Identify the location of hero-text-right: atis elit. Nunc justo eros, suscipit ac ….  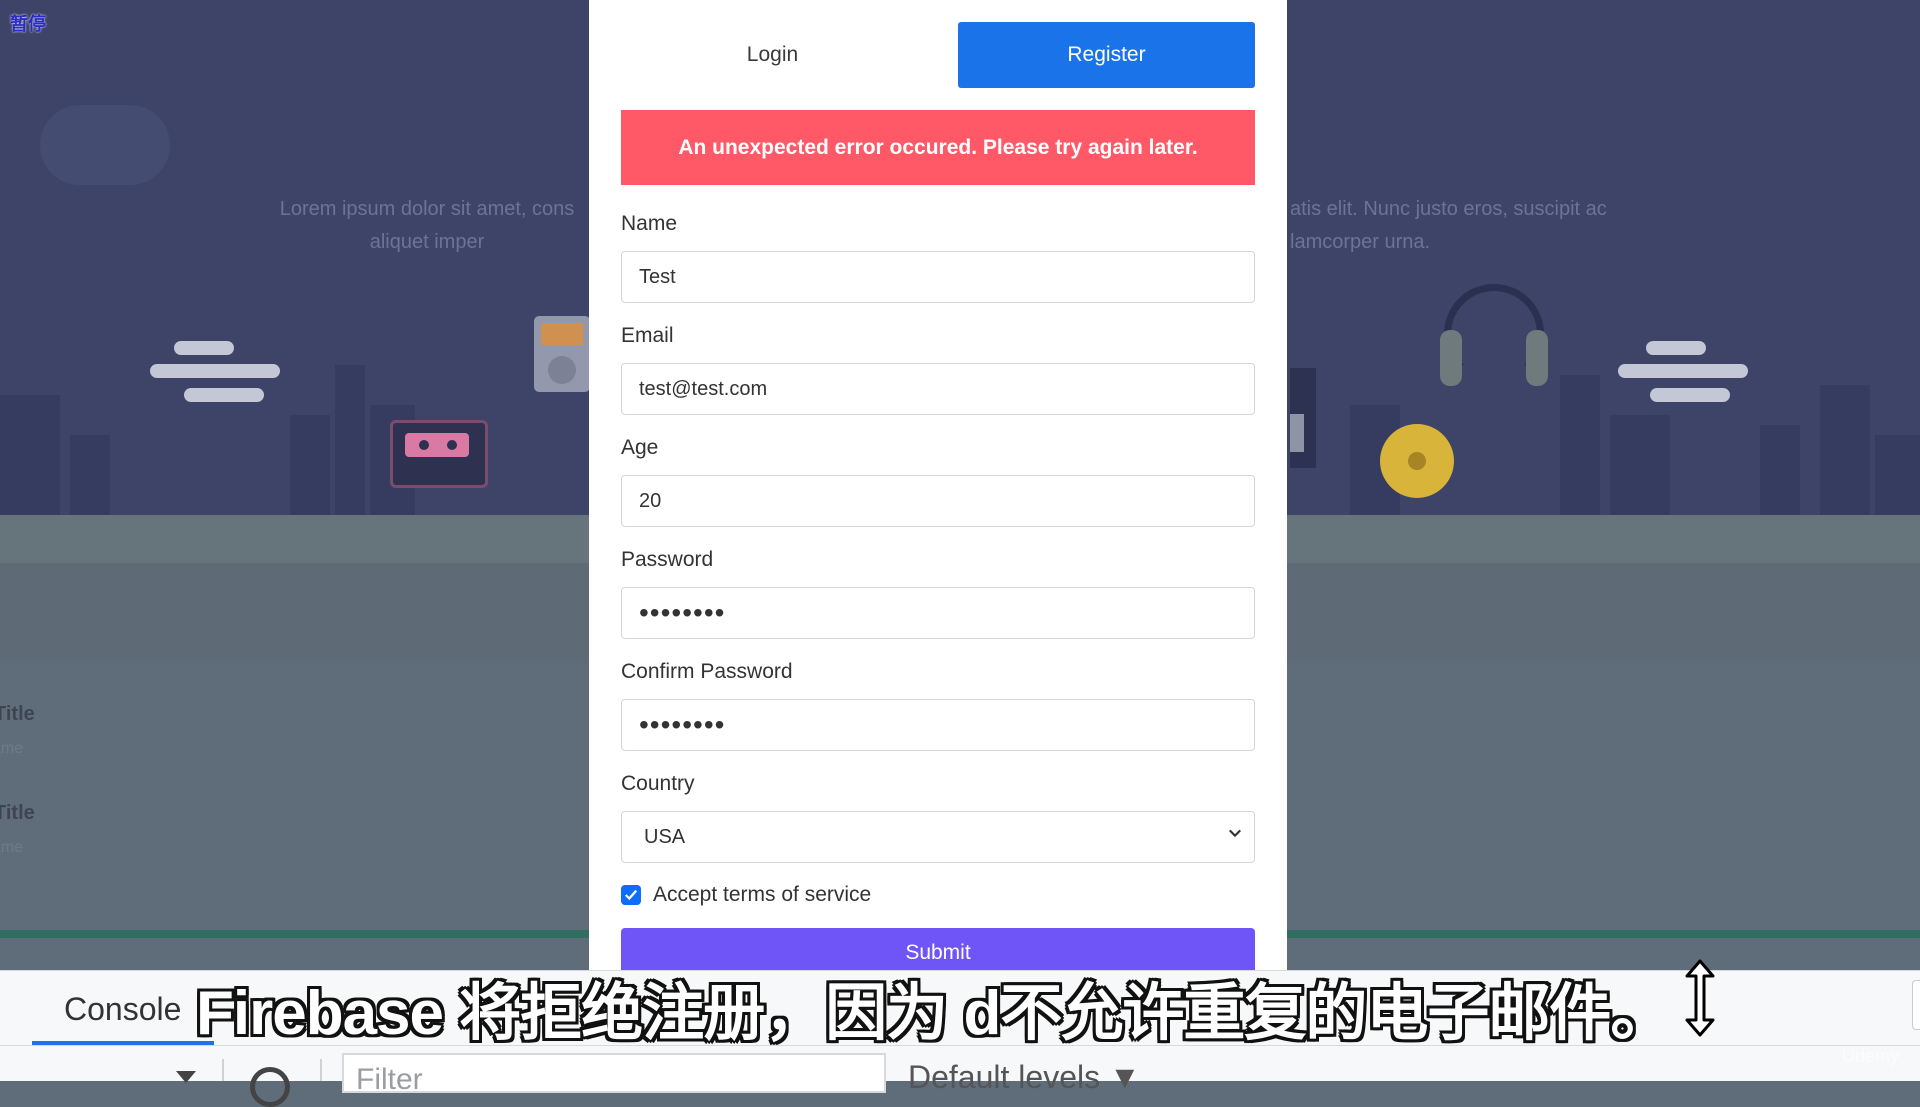
(1448, 226).